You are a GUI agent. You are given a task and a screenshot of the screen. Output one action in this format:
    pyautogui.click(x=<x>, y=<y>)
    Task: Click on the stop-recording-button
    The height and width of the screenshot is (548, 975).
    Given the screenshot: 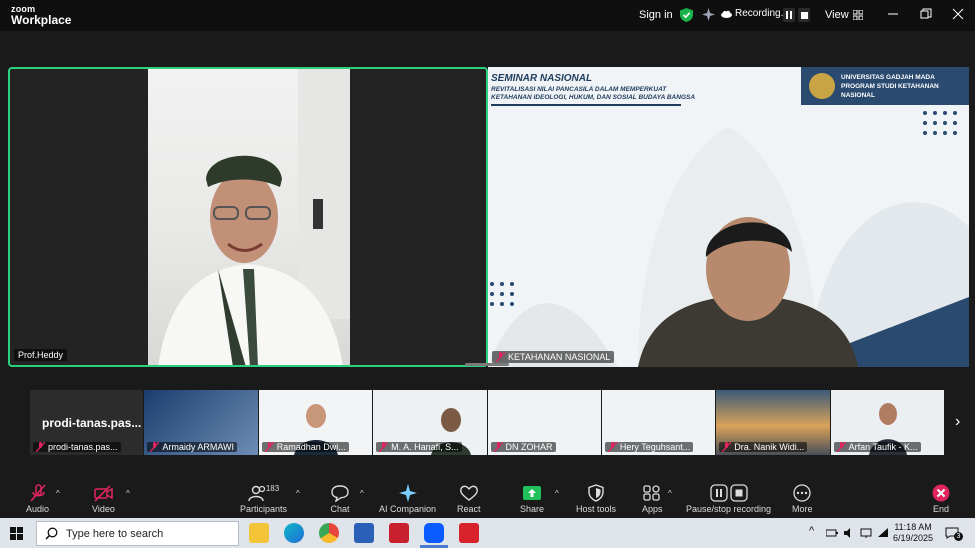 What is the action you would take?
    pyautogui.click(x=804, y=15)
    